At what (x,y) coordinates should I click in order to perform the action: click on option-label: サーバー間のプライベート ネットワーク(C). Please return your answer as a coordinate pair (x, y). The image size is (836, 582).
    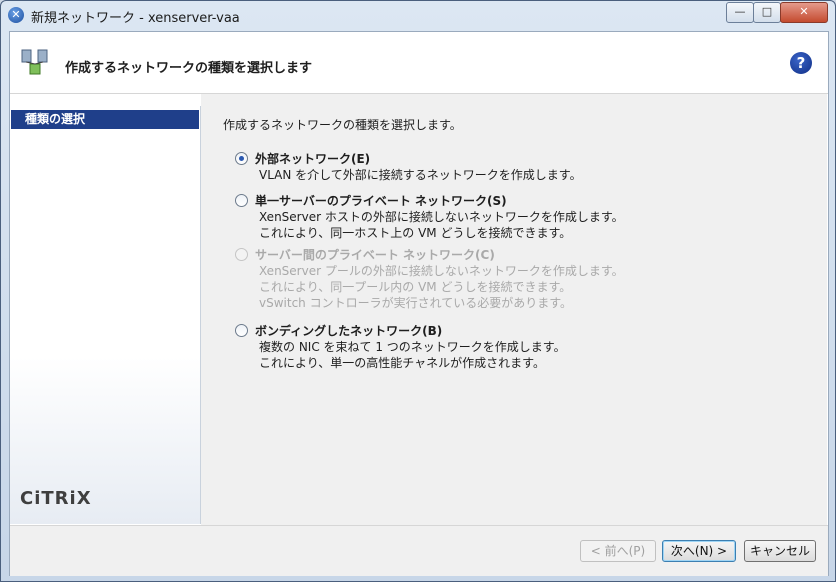
    Looking at the image, I should click on (375, 255).